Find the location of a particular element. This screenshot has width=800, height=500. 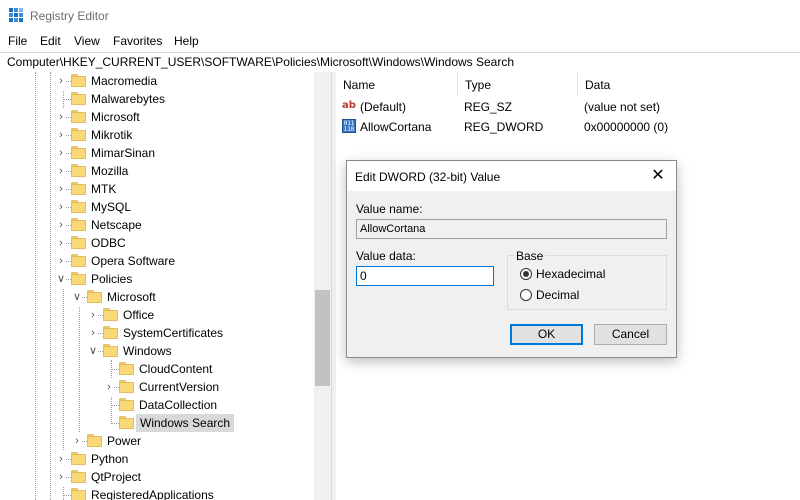

tree-item: › Office is located at coordinates (157, 315).